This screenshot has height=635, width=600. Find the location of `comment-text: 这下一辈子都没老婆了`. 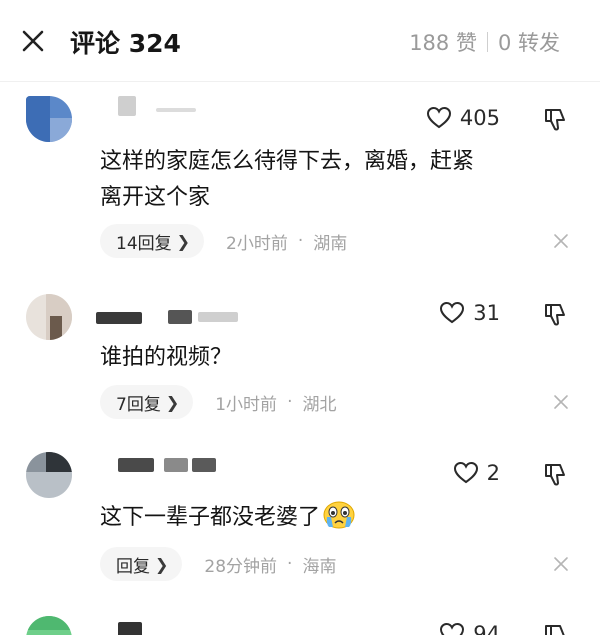

comment-text: 这下一辈子都没老婆了 is located at coordinates (335, 518).